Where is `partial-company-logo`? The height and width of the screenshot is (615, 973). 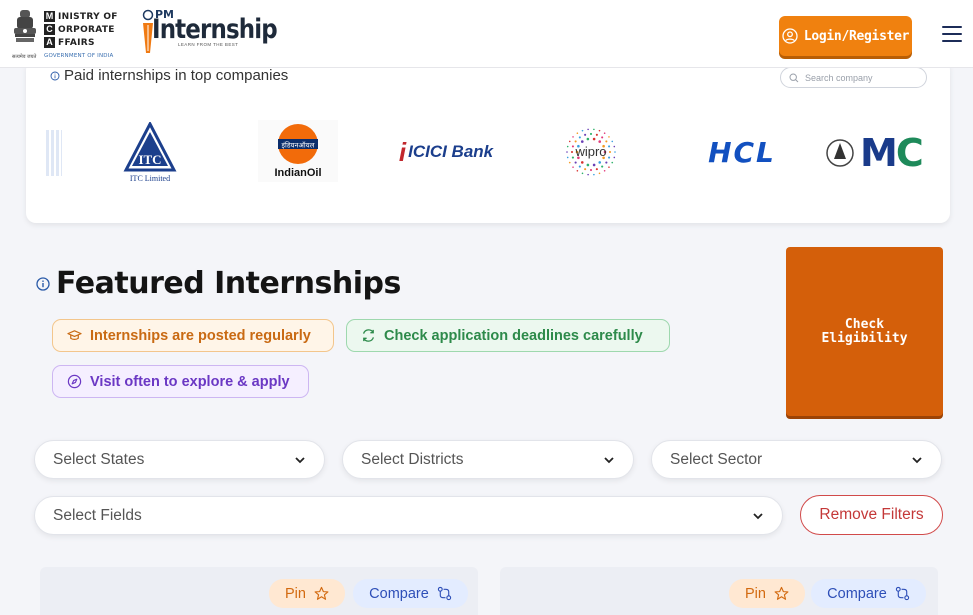 partial-company-logo is located at coordinates (54, 153).